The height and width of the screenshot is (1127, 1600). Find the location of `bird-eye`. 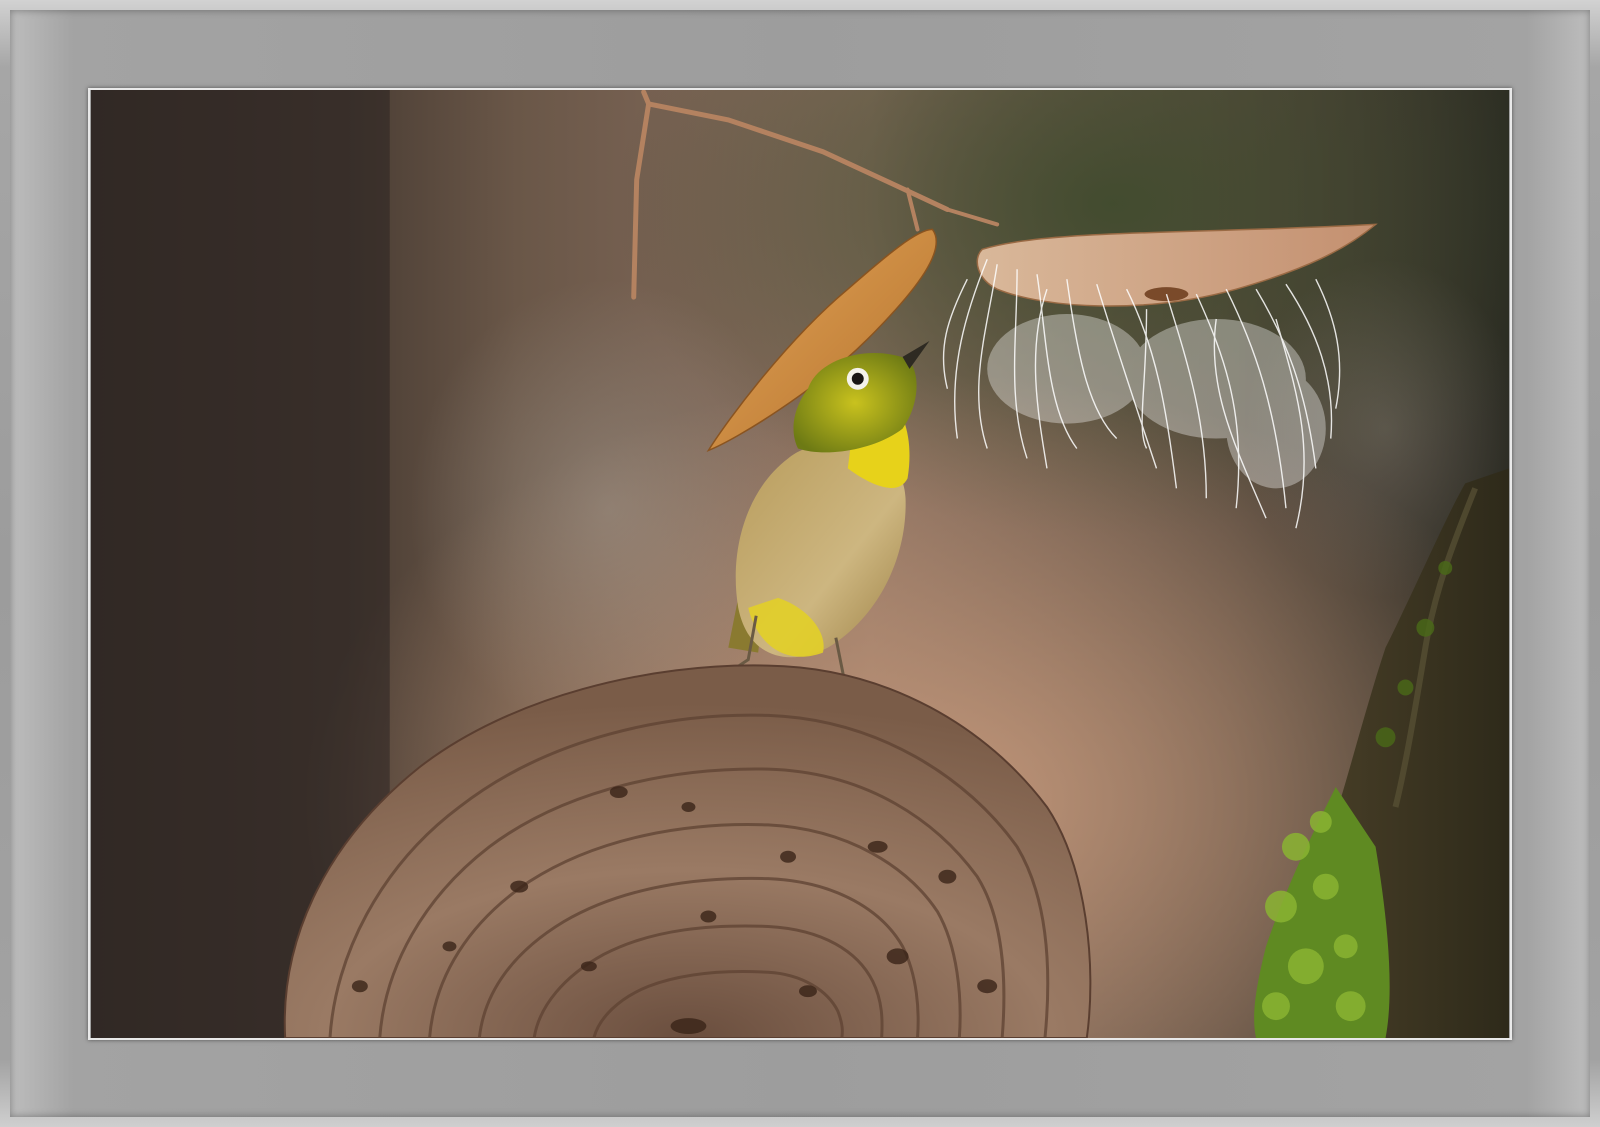

bird-eye is located at coordinates (857, 378).